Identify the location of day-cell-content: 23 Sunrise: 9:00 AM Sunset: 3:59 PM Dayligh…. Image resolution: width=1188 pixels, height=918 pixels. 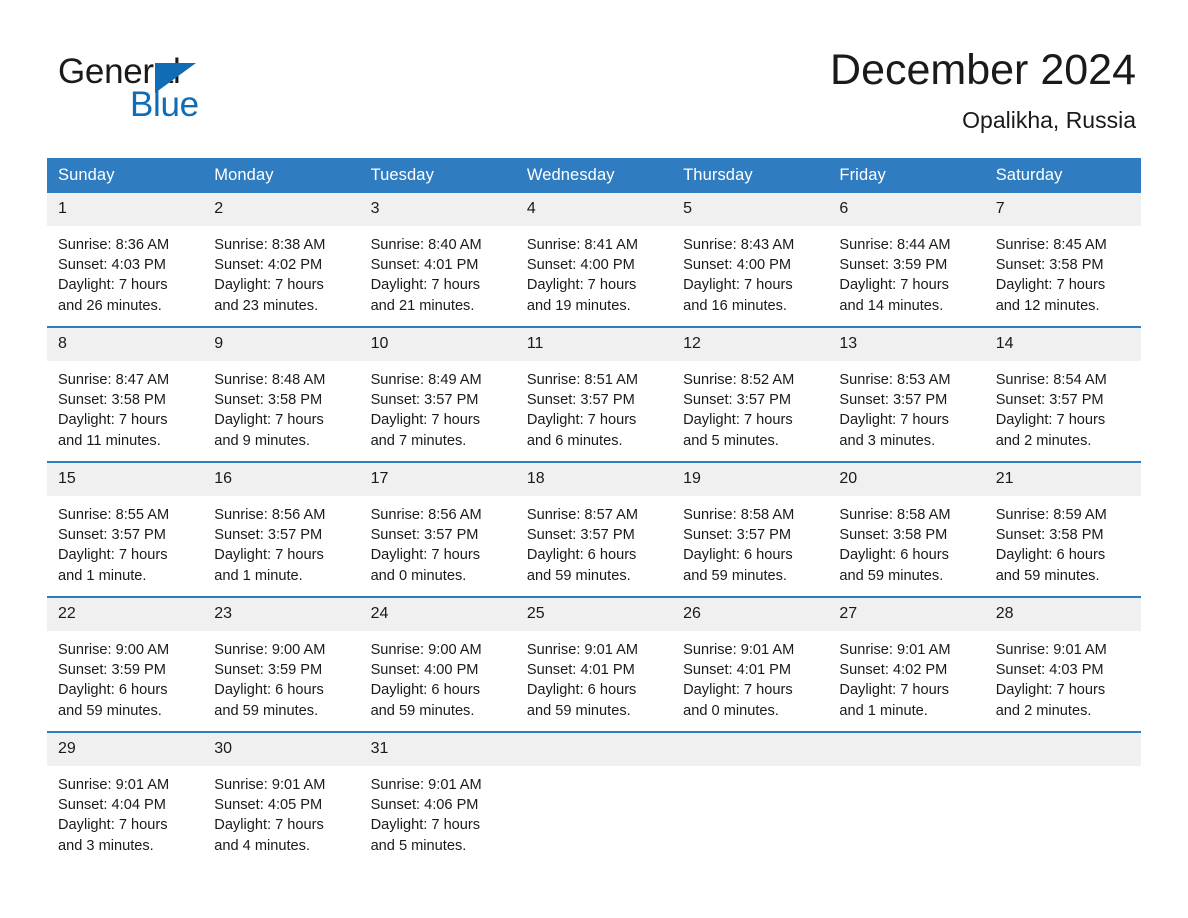
(281, 658).